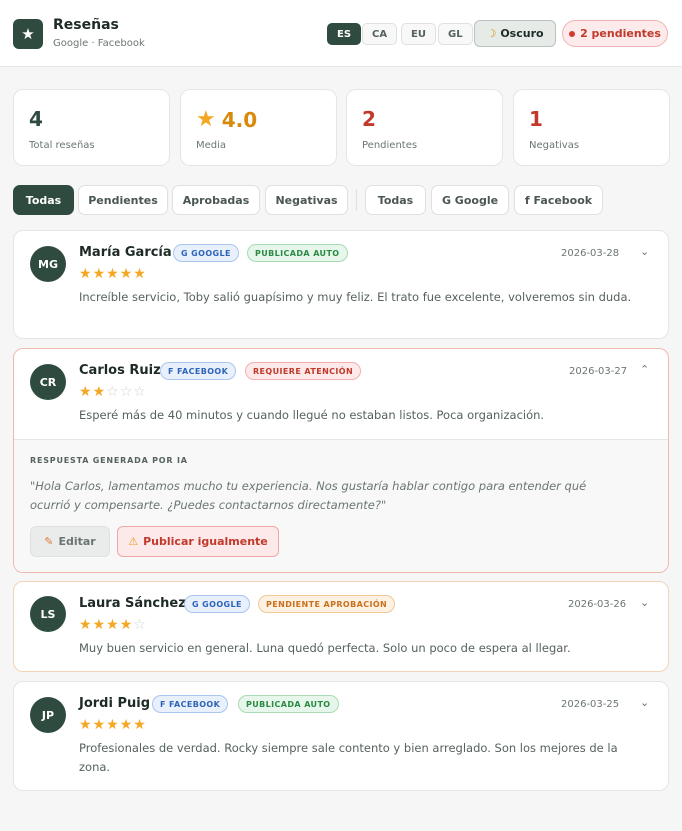 The height and width of the screenshot is (831, 682). I want to click on pending-count-button: 2 pendientes, so click(615, 33).